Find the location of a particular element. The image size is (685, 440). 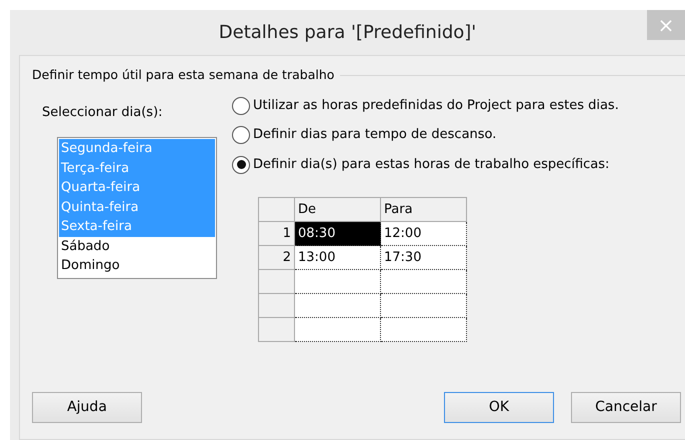

table-cell: 08:30 is located at coordinates (337, 234).